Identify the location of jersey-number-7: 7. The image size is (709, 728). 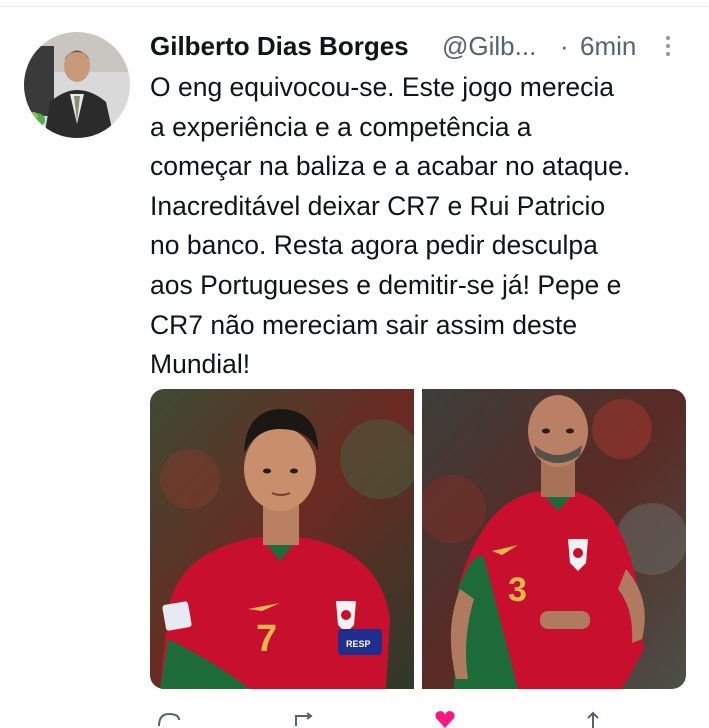
(266, 639).